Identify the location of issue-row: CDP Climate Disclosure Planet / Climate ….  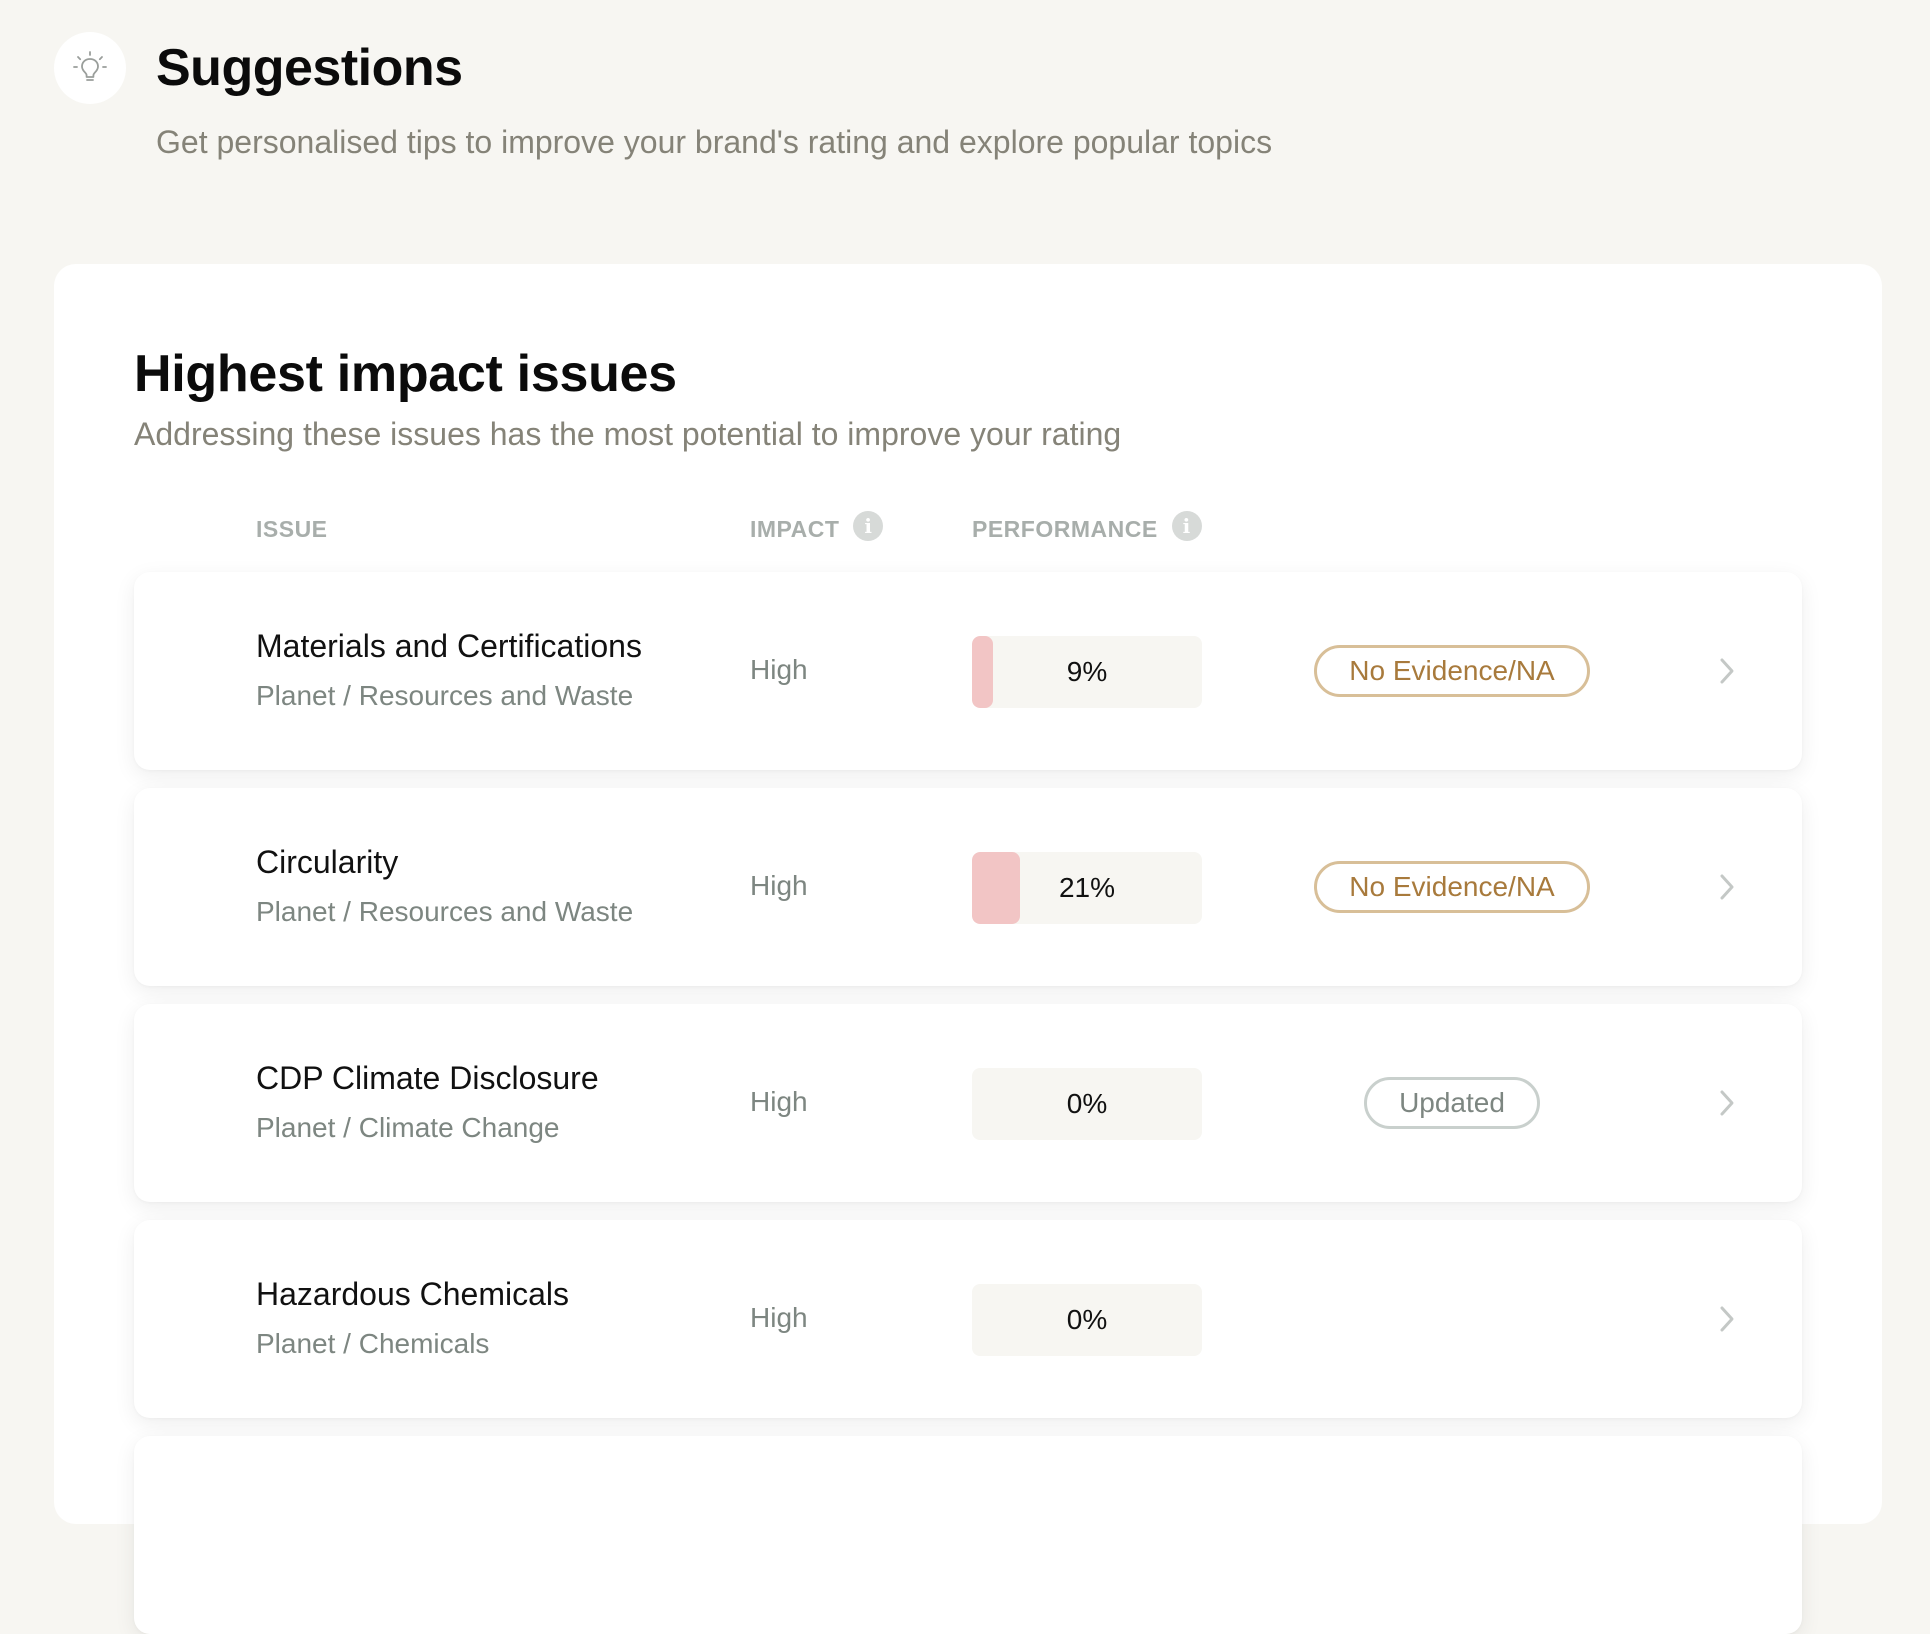
(968, 1103).